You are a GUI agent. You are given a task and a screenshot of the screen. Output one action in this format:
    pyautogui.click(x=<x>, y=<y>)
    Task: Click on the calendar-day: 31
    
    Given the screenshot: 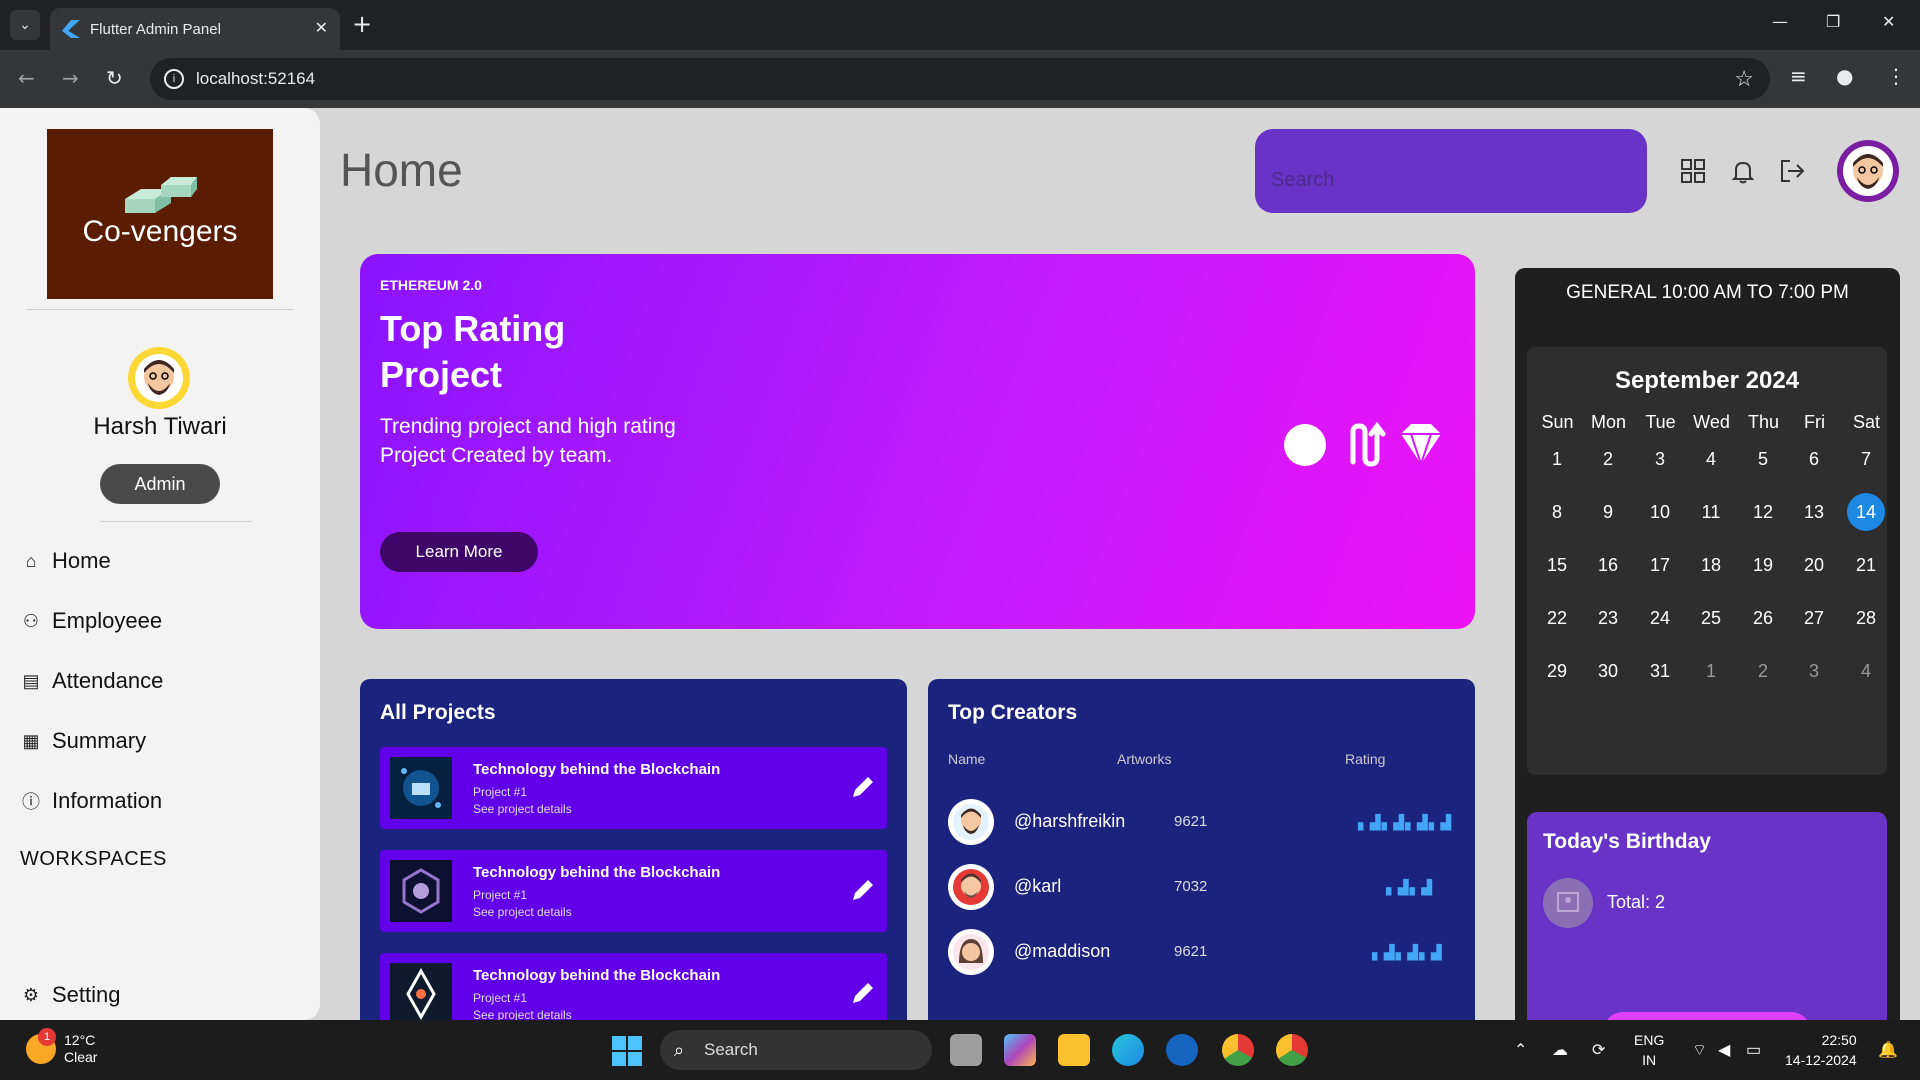 What is the action you would take?
    pyautogui.click(x=1660, y=671)
    